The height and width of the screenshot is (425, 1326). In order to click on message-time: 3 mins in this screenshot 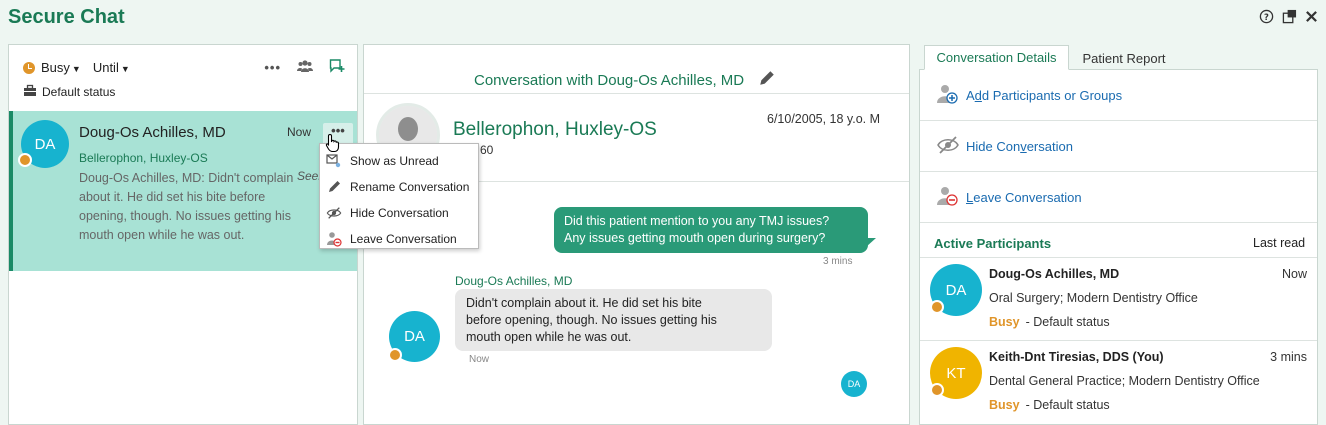, I will do `click(838, 261)`.